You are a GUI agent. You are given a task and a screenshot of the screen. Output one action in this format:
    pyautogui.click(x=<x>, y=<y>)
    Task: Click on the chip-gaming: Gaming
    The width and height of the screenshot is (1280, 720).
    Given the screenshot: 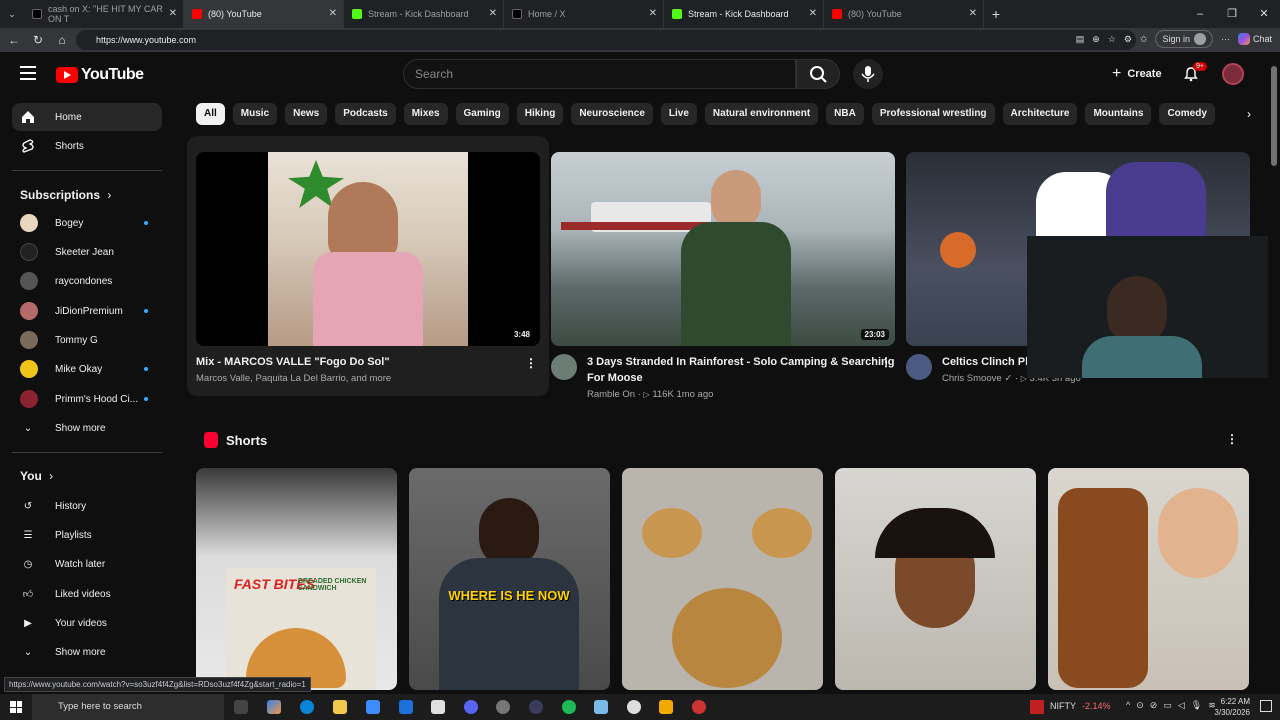 What is the action you would take?
    pyautogui.click(x=482, y=114)
    